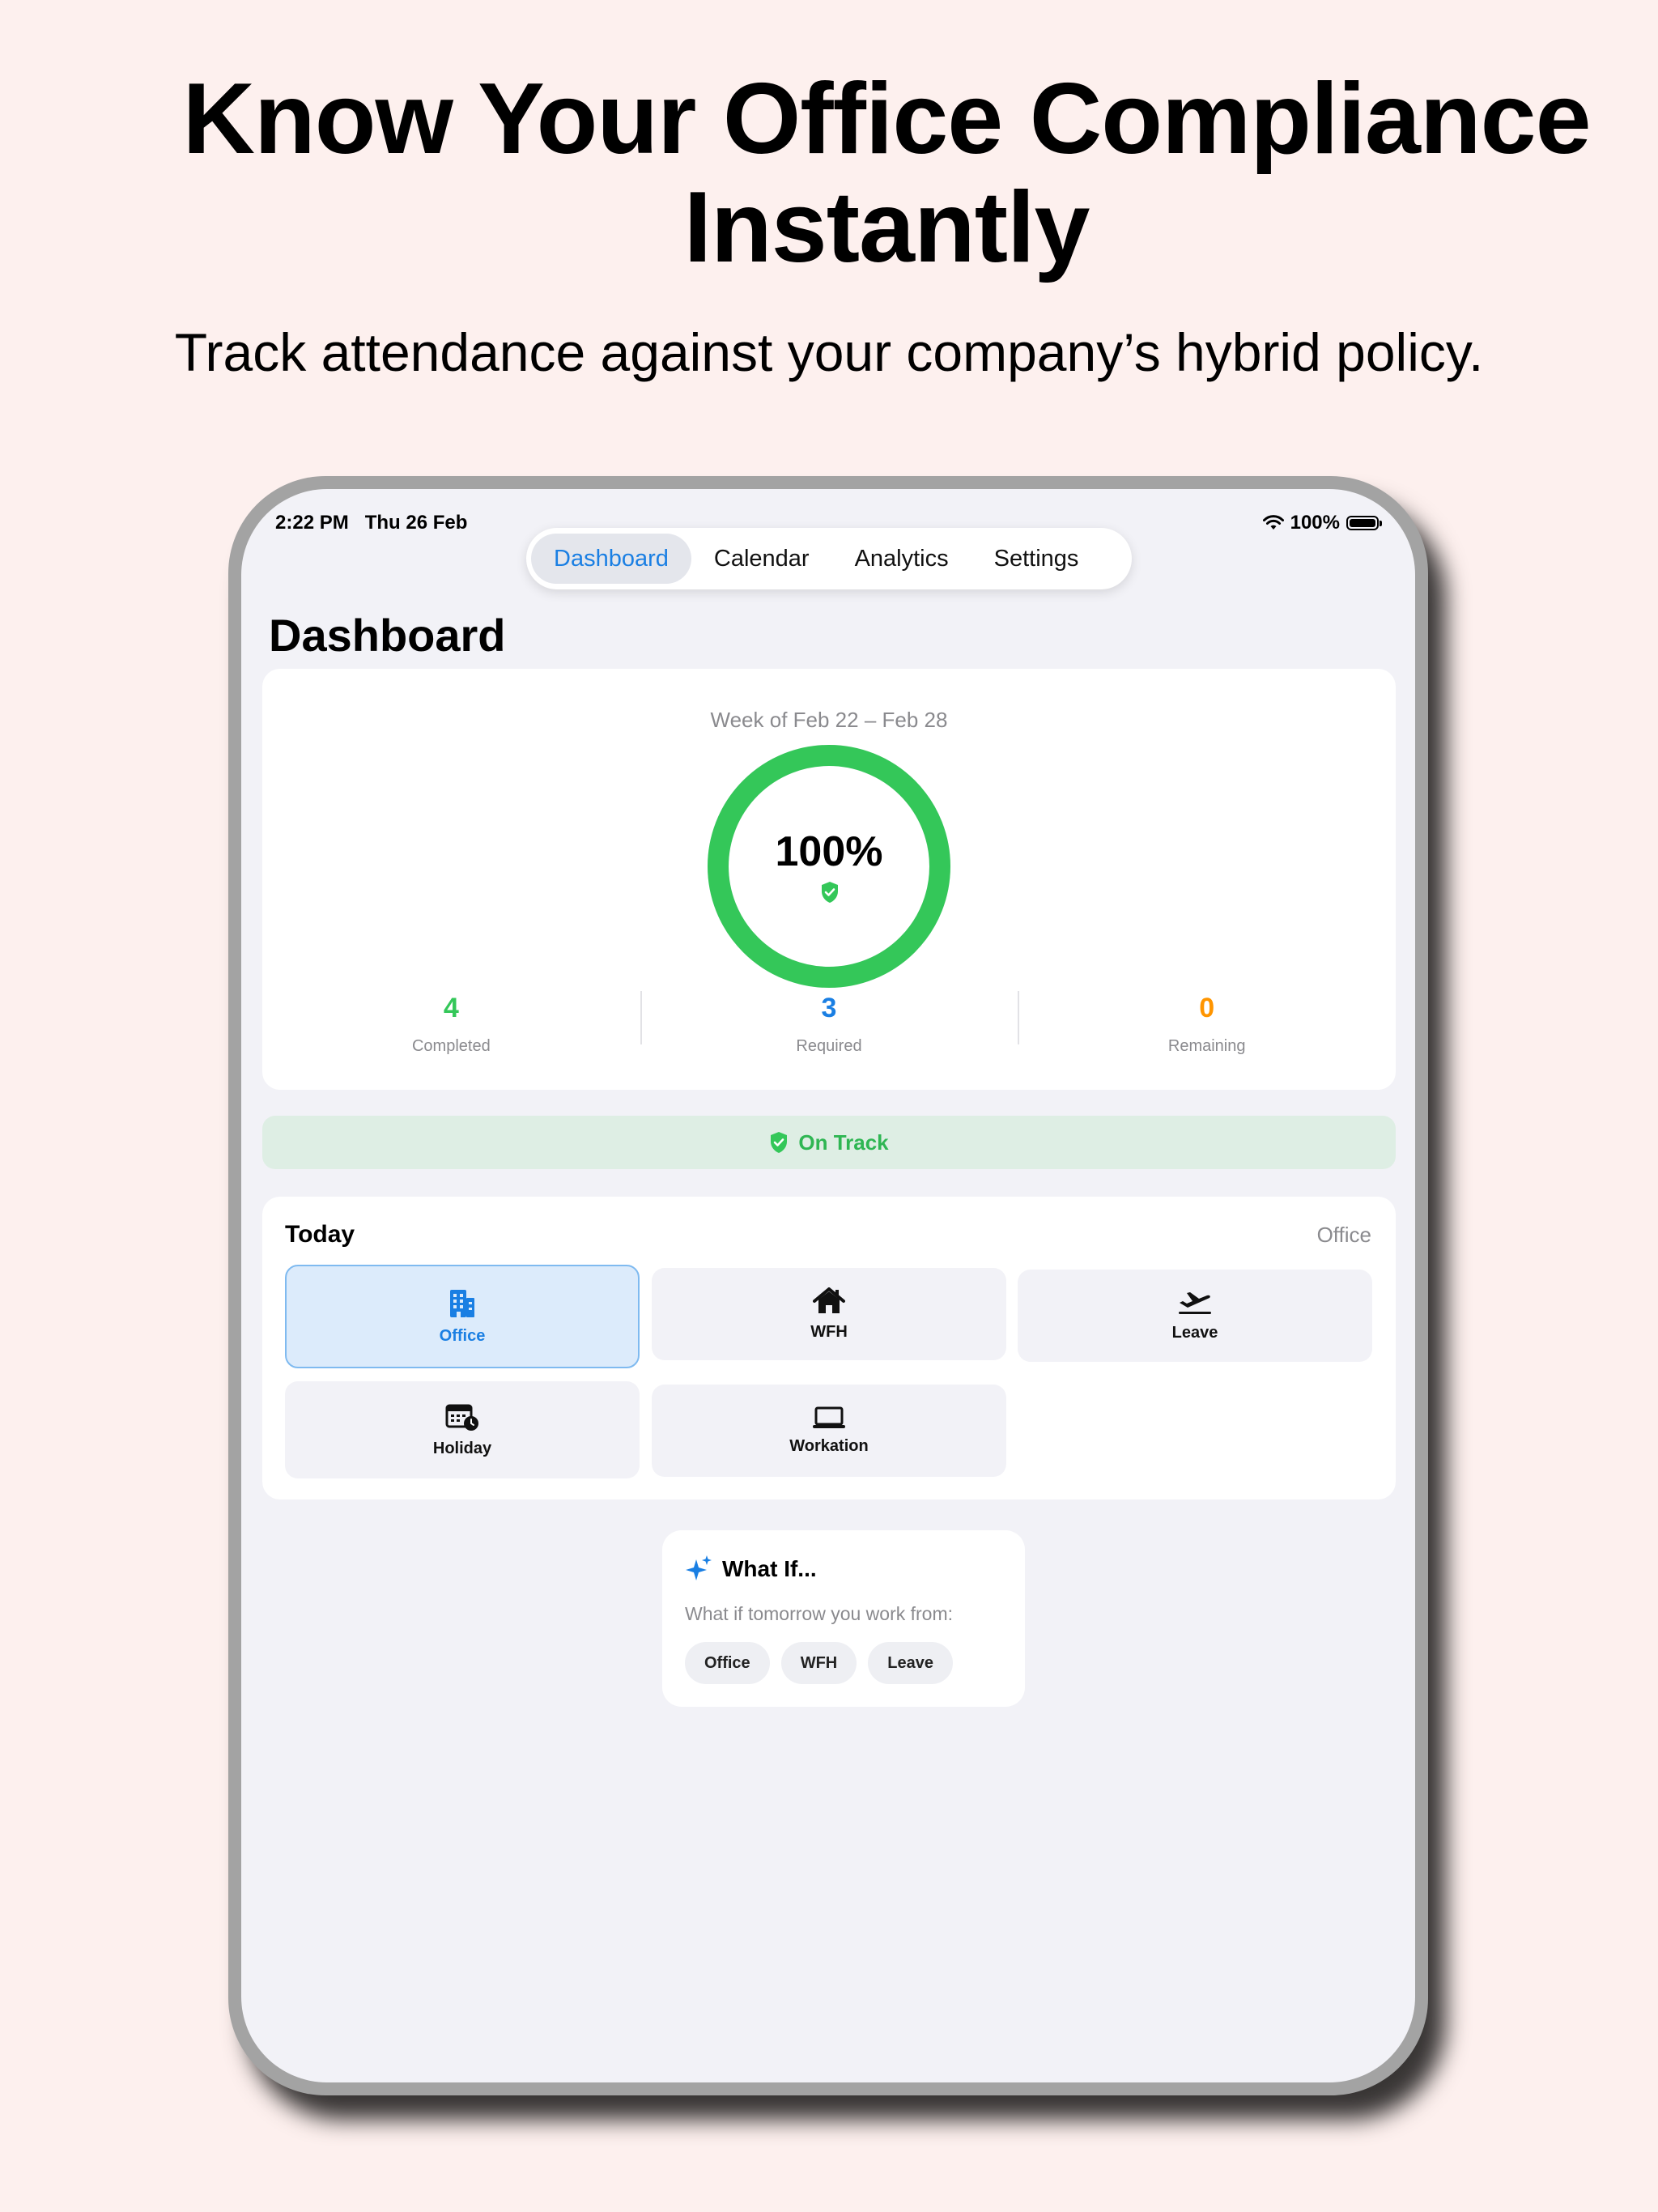 This screenshot has width=1658, height=2212. What do you see at coordinates (1195, 1303) in the screenshot?
I see `airplane-departure-icon` at bounding box center [1195, 1303].